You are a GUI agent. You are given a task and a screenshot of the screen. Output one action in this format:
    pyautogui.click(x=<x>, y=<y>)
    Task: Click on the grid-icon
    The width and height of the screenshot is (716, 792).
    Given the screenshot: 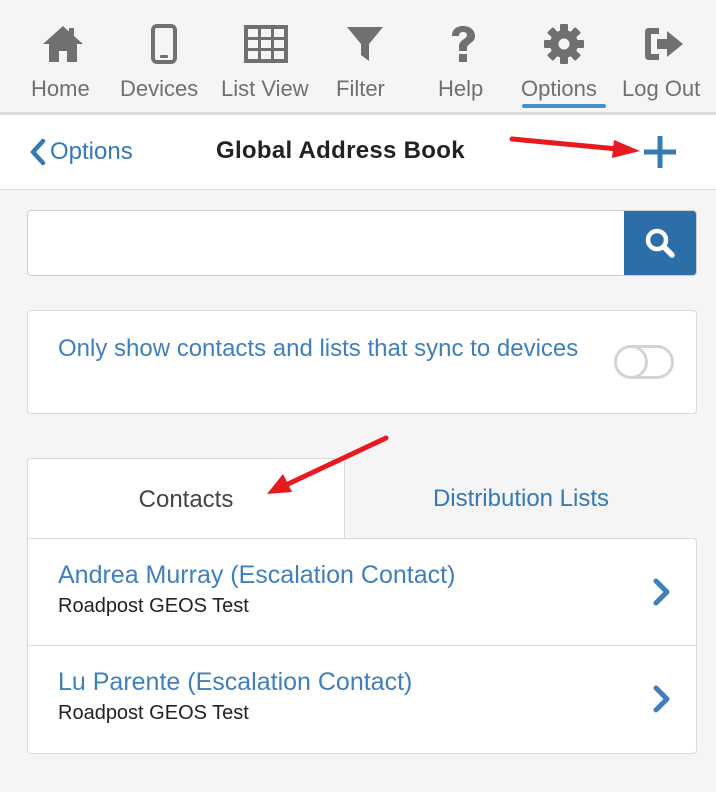 What is the action you would take?
    pyautogui.click(x=266, y=44)
    